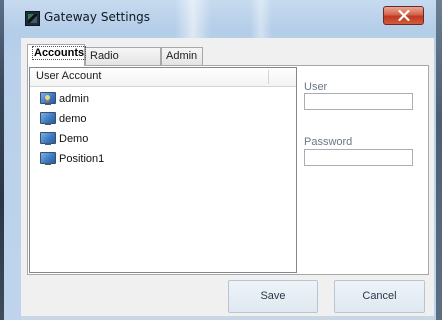 This screenshot has height=320, width=442. I want to click on tab-accounts-label: Accounts, so click(59, 53).